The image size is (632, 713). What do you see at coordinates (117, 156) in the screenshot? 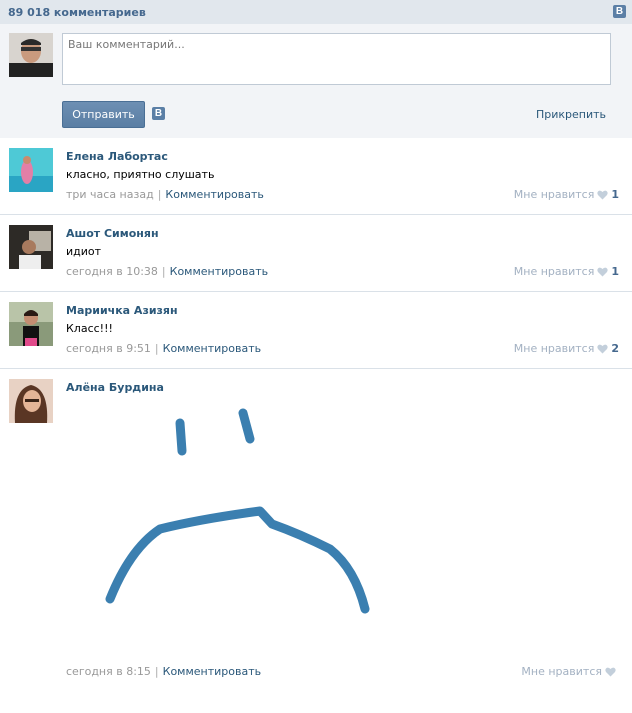
I see `comment-author: Елена Лабортас` at bounding box center [117, 156].